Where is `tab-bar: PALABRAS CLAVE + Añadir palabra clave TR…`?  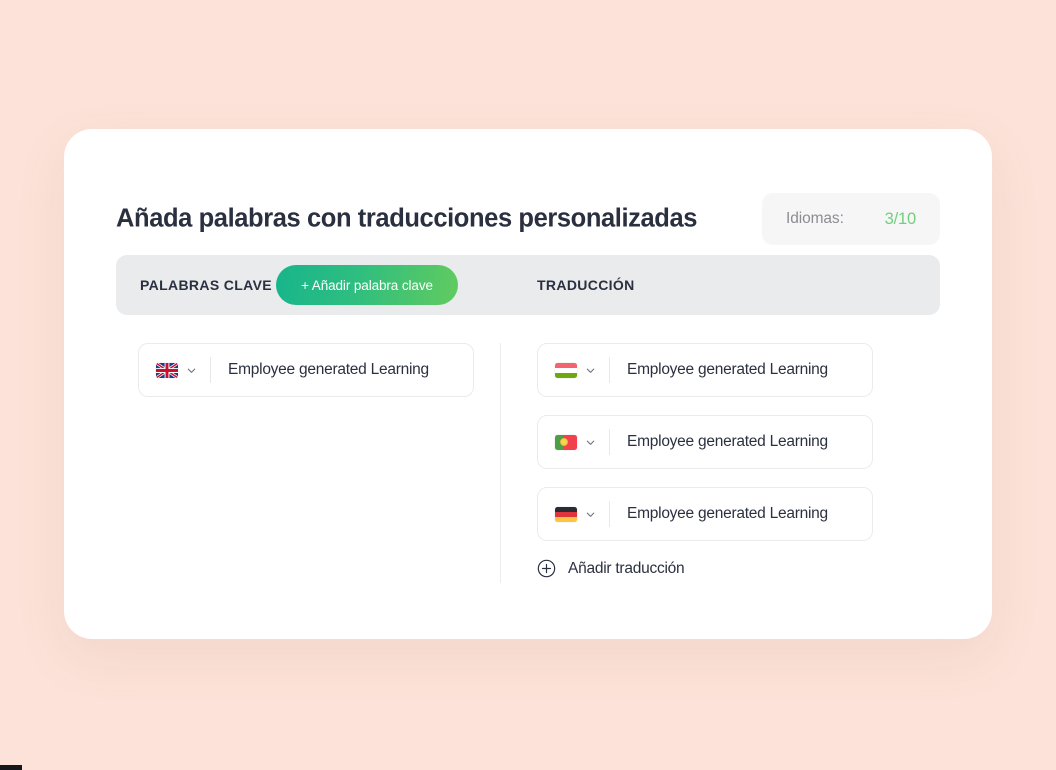 tab-bar: PALABRAS CLAVE + Añadir palabra clave TR… is located at coordinates (528, 285).